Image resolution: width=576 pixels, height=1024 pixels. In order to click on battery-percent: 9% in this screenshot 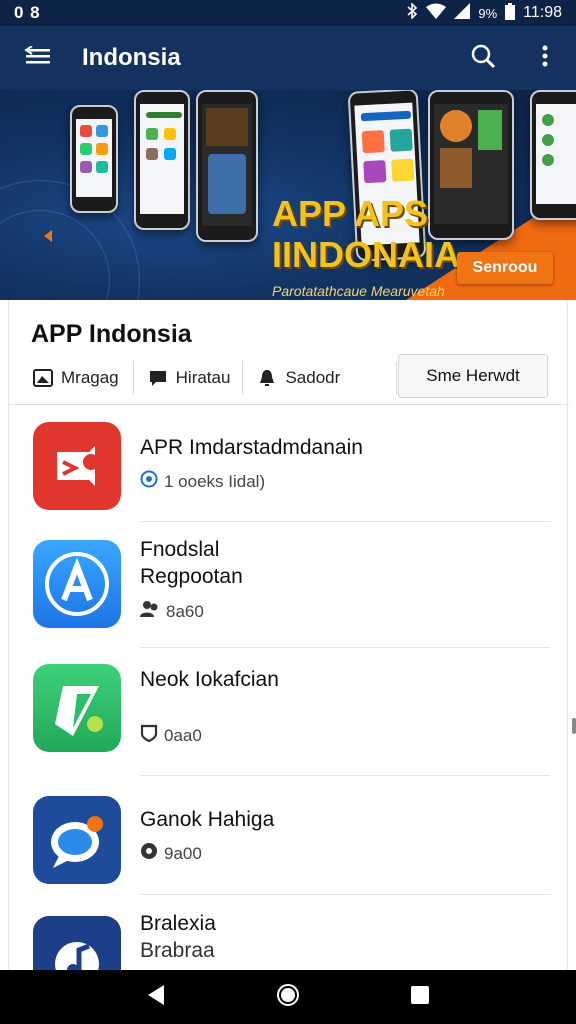, I will do `click(488, 13)`.